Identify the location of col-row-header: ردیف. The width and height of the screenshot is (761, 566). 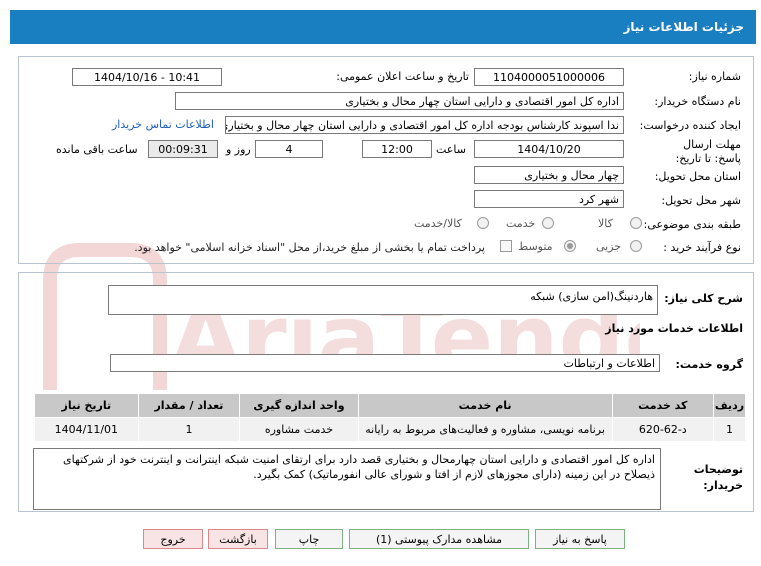
(729, 405).